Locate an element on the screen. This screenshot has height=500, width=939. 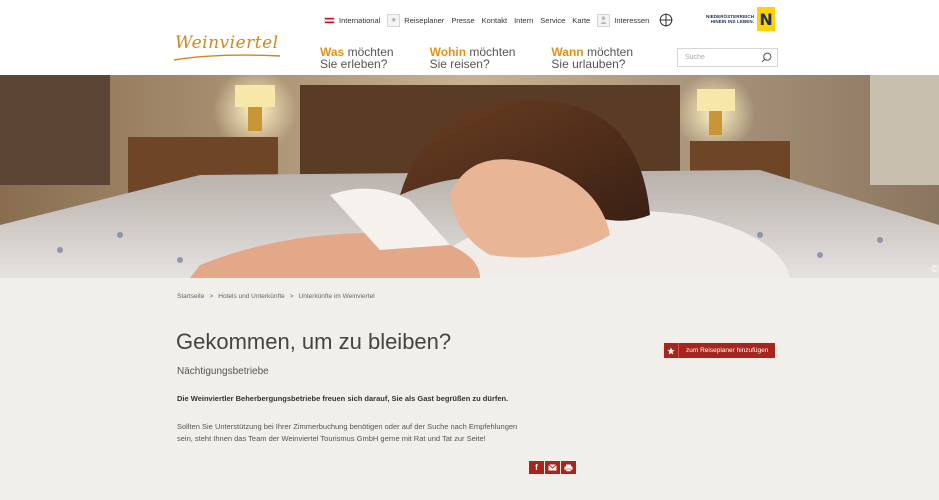
share-buttons: f is located at coordinates (553, 467).